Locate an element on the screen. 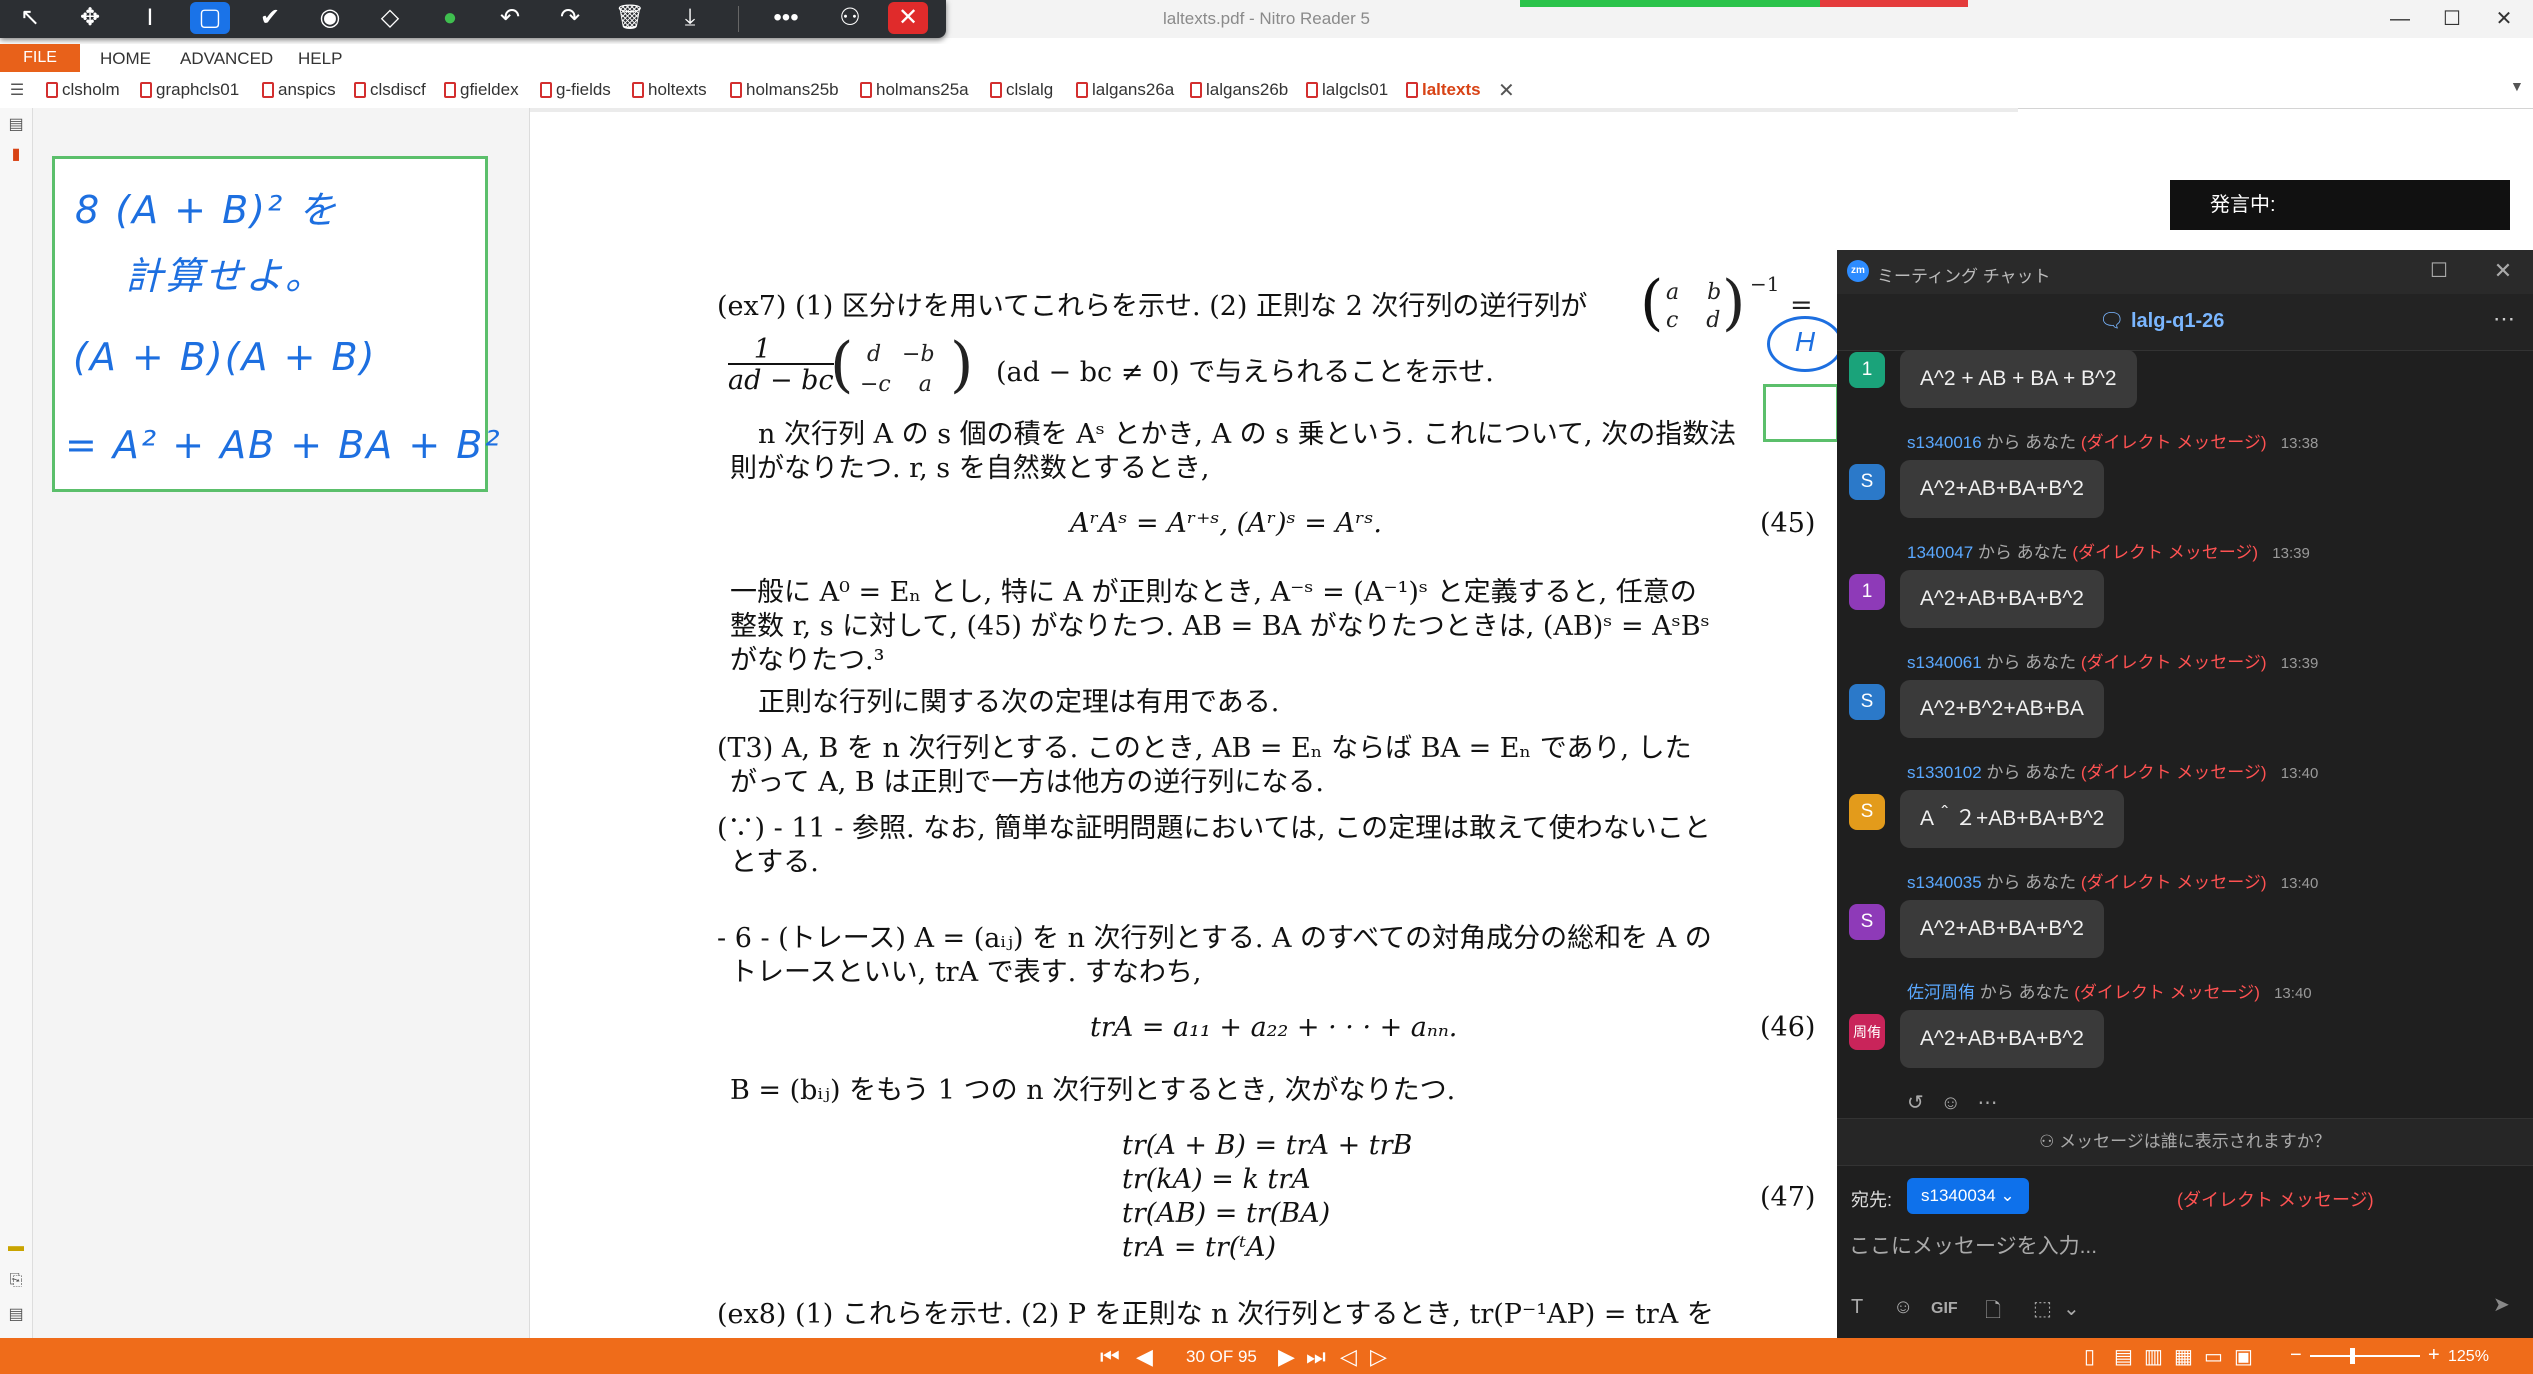 This screenshot has width=2533, height=1374. reply-icon: ↺ is located at coordinates (1915, 1103).